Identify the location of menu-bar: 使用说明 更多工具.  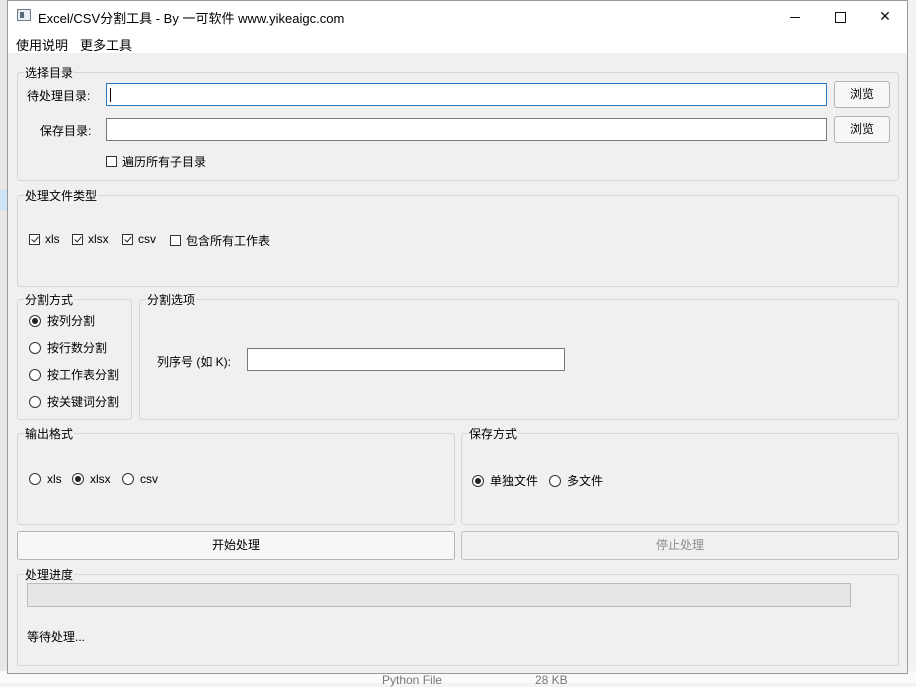
(457, 42).